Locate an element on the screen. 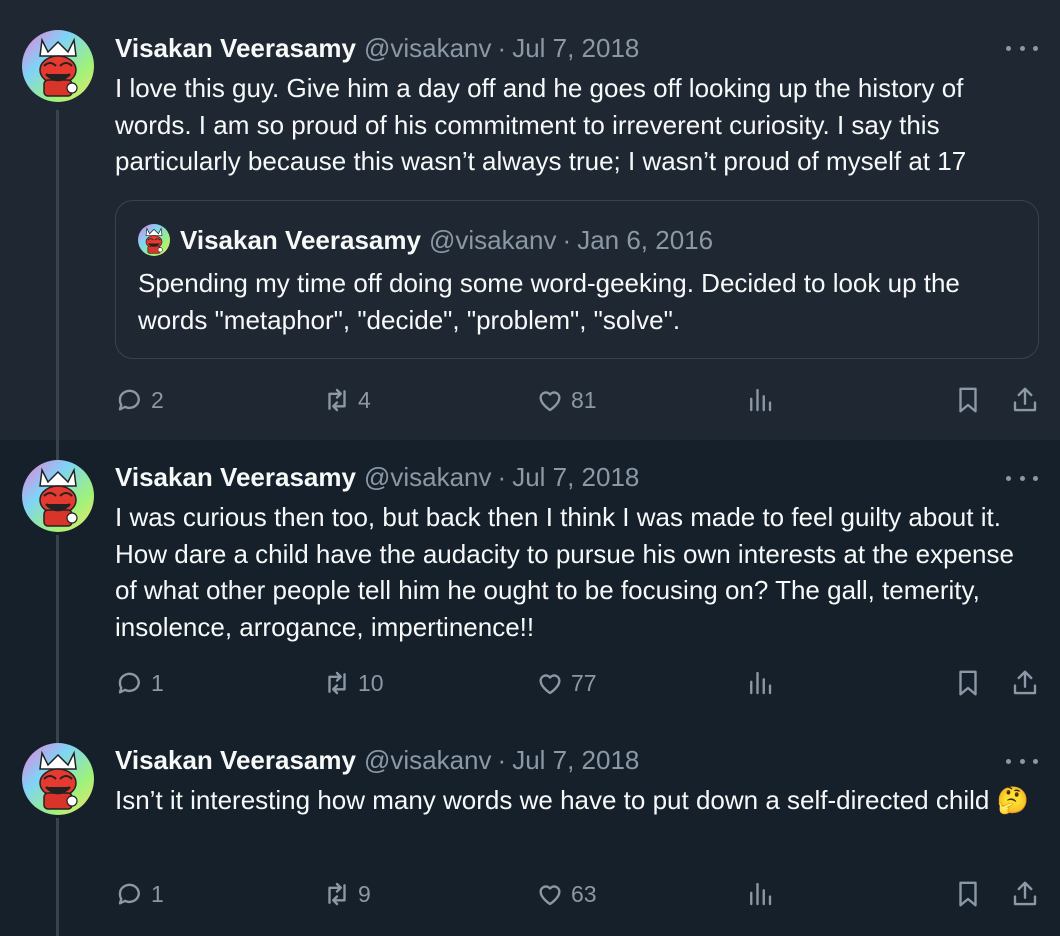 Image resolution: width=1060 pixels, height=936 pixels. reply-count: 2 is located at coordinates (157, 399).